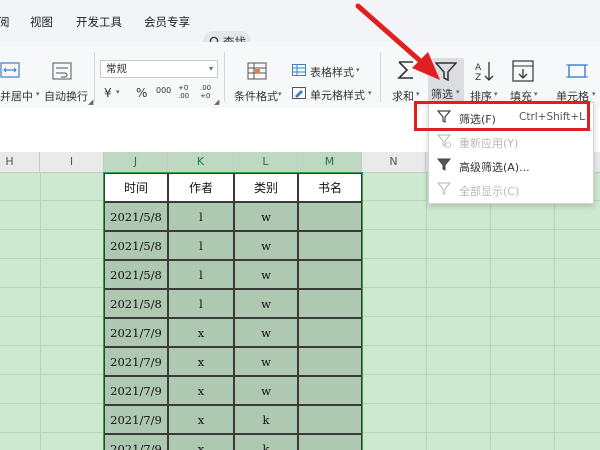 This screenshot has height=450, width=600. What do you see at coordinates (41, 22) in the screenshot?
I see `menu-view: 视图` at bounding box center [41, 22].